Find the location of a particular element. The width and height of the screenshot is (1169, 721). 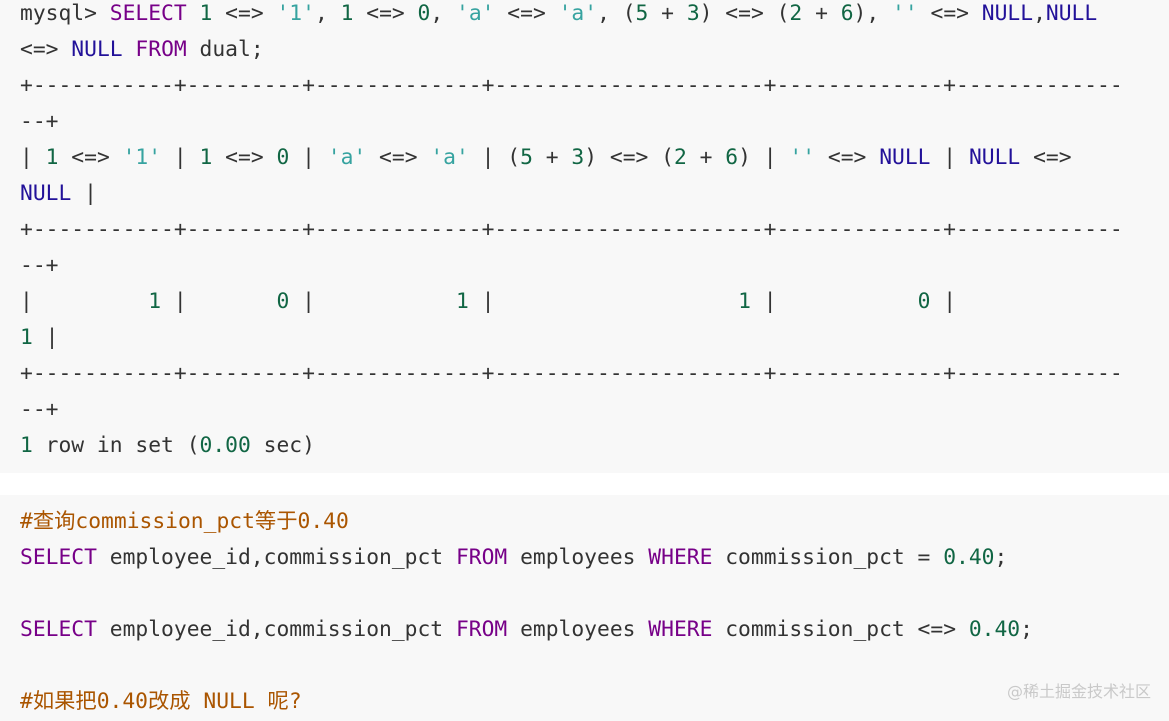

code-line: 1 | is located at coordinates (39, 338).